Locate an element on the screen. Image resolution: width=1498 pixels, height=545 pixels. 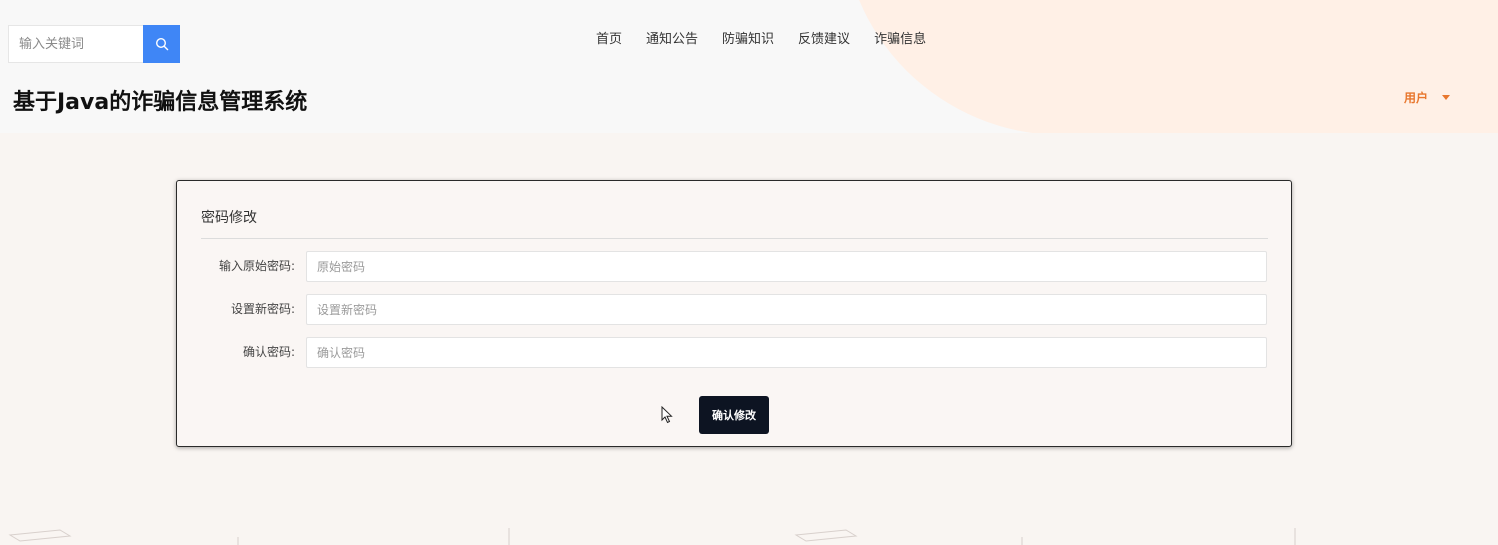
nav-item-feedback: 反馈建议 is located at coordinates (824, 40).